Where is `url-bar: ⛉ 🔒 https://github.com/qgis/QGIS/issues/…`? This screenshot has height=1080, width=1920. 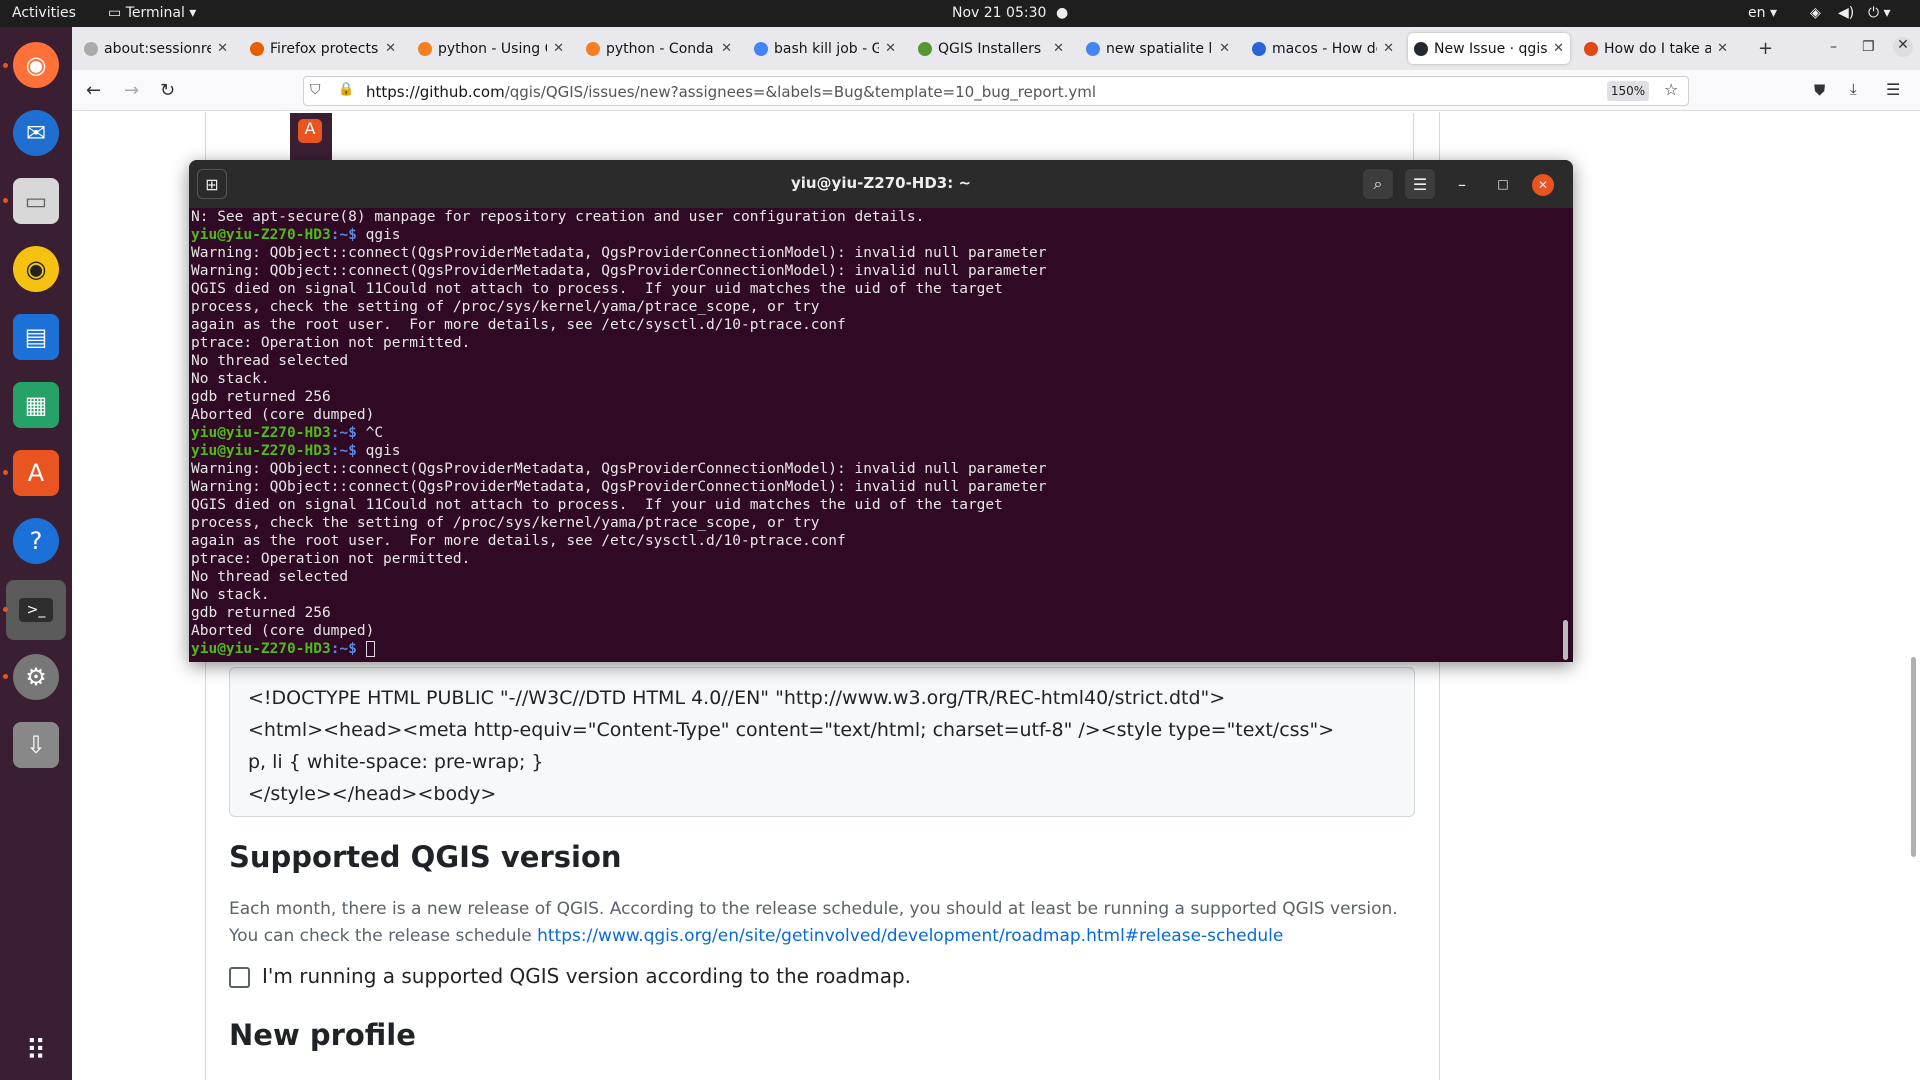 url-bar: ⛉ 🔒 https://github.com/qgis/QGIS/issues/… is located at coordinates (996, 91).